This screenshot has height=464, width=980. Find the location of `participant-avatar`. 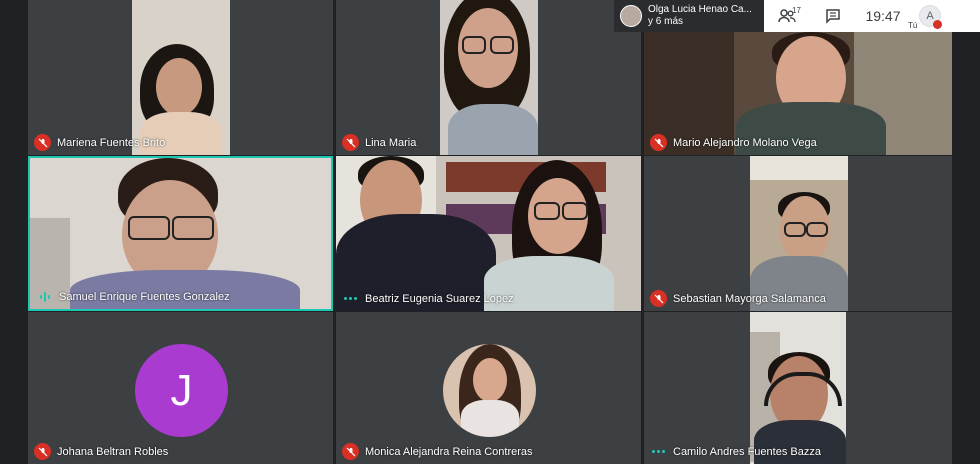

participant-avatar is located at coordinates (489, 390).